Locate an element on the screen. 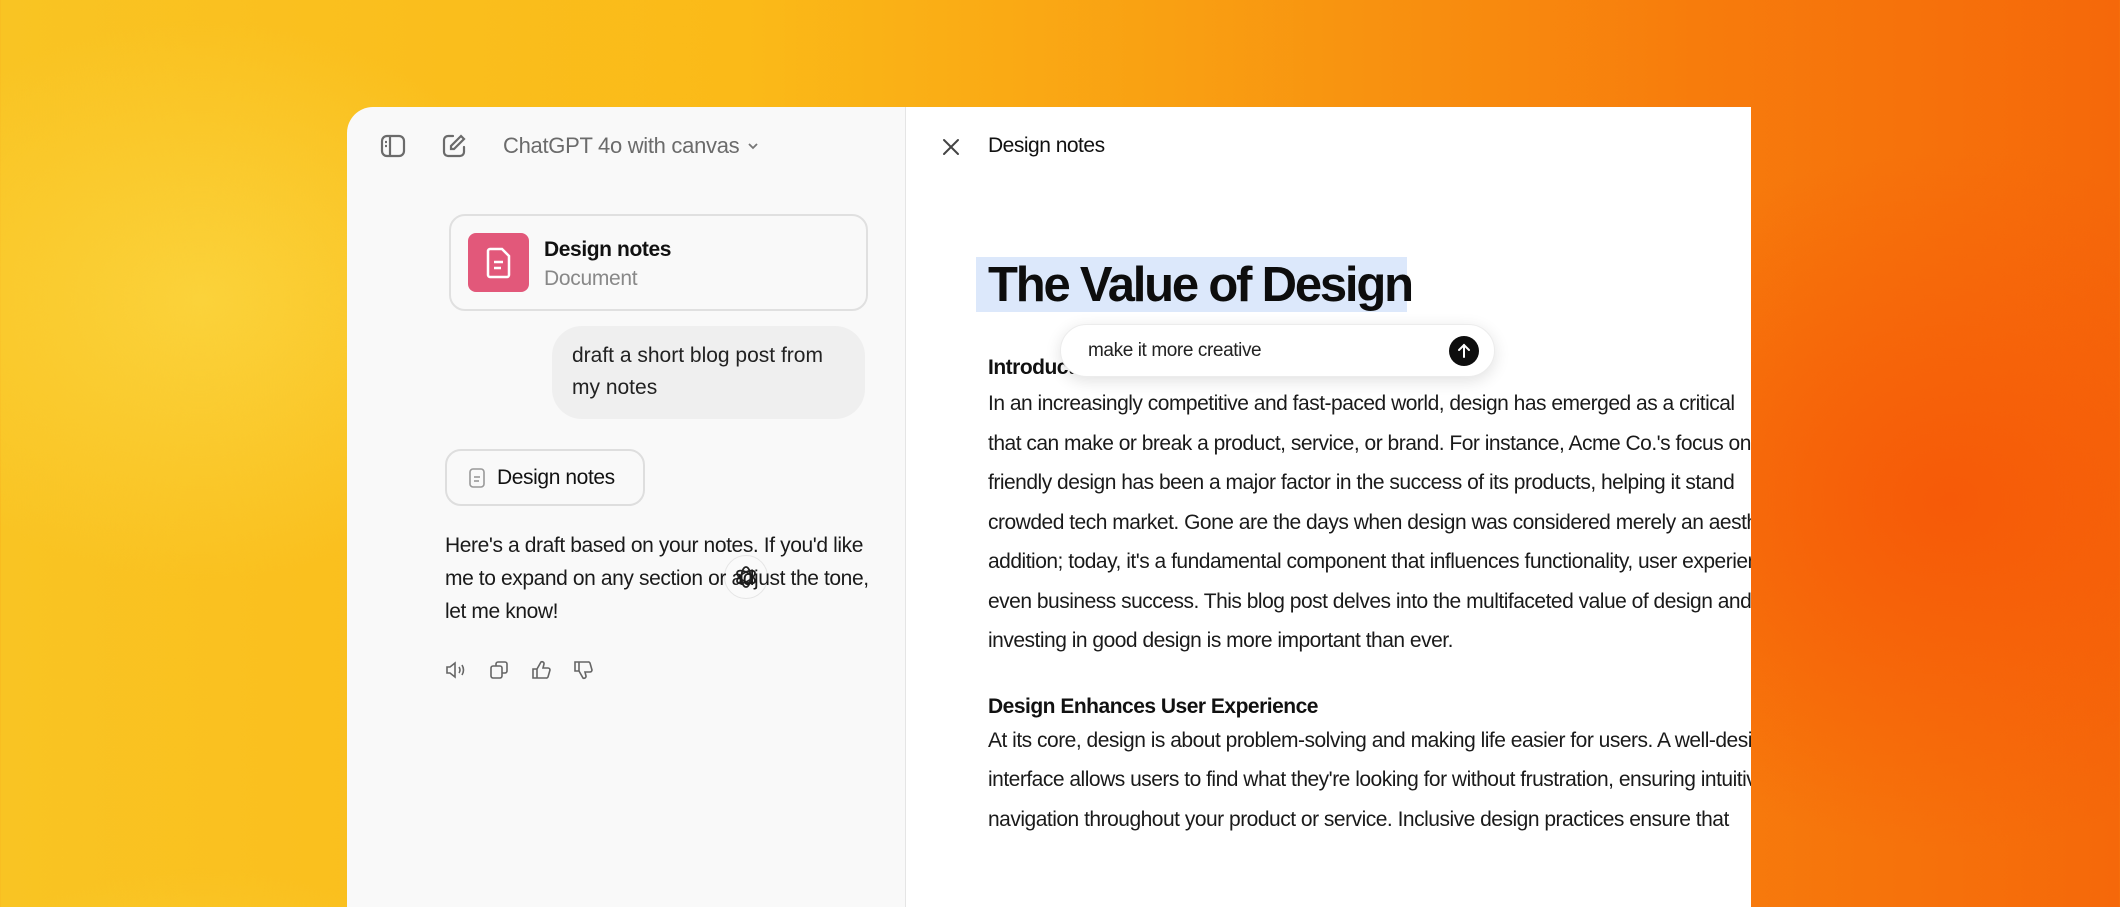  arrow-up-icon is located at coordinates (1464, 350).